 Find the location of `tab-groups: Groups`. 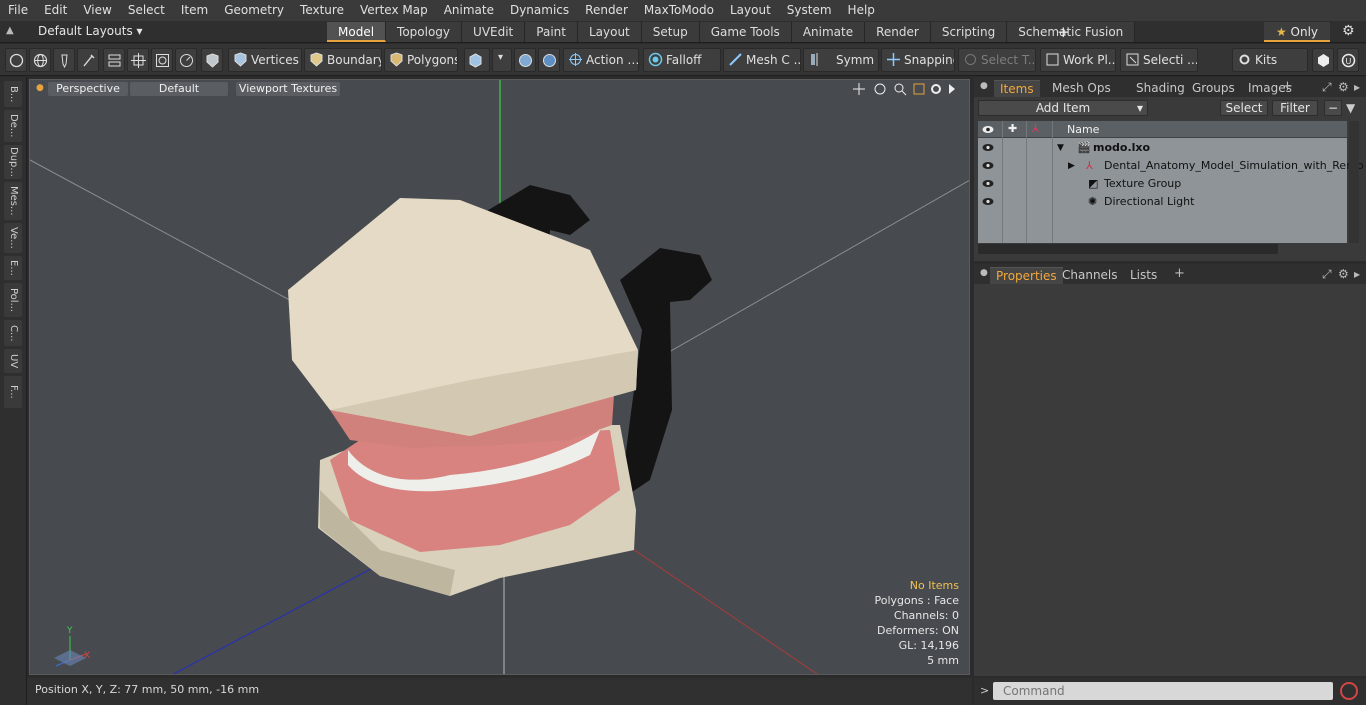

tab-groups: Groups is located at coordinates (1213, 88).